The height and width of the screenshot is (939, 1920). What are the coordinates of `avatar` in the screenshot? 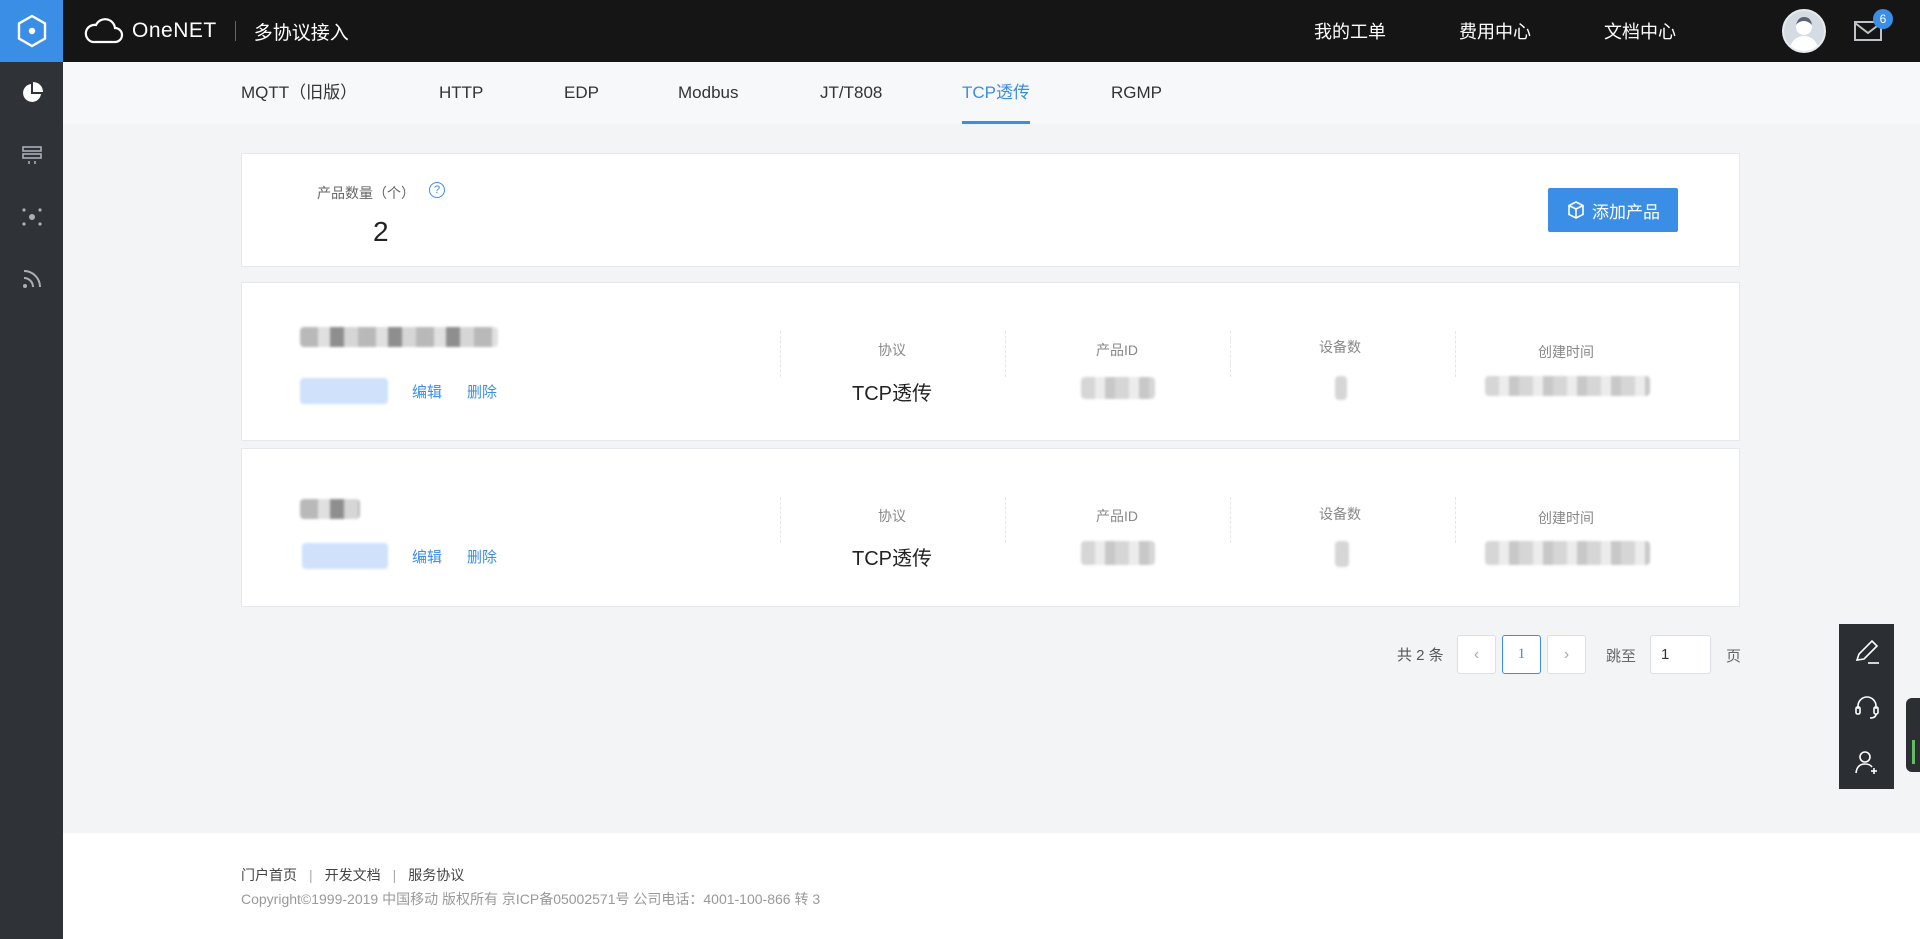 It's located at (1804, 31).